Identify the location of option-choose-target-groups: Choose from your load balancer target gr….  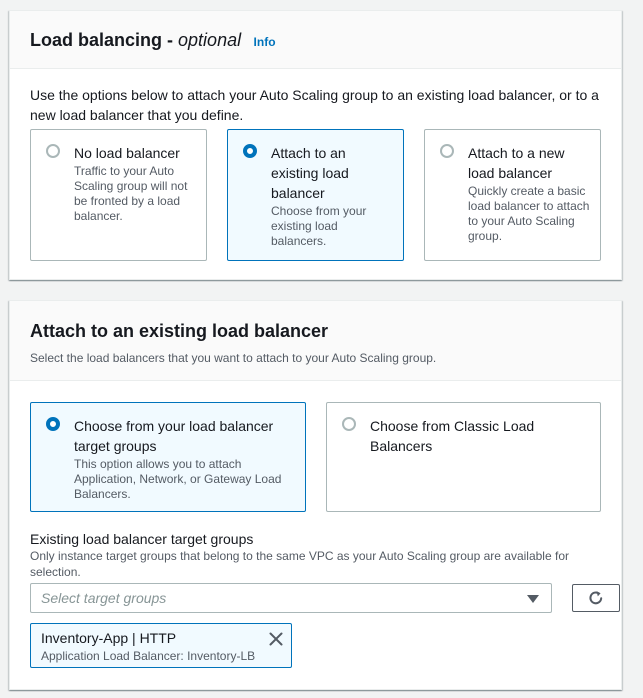
(168, 457).